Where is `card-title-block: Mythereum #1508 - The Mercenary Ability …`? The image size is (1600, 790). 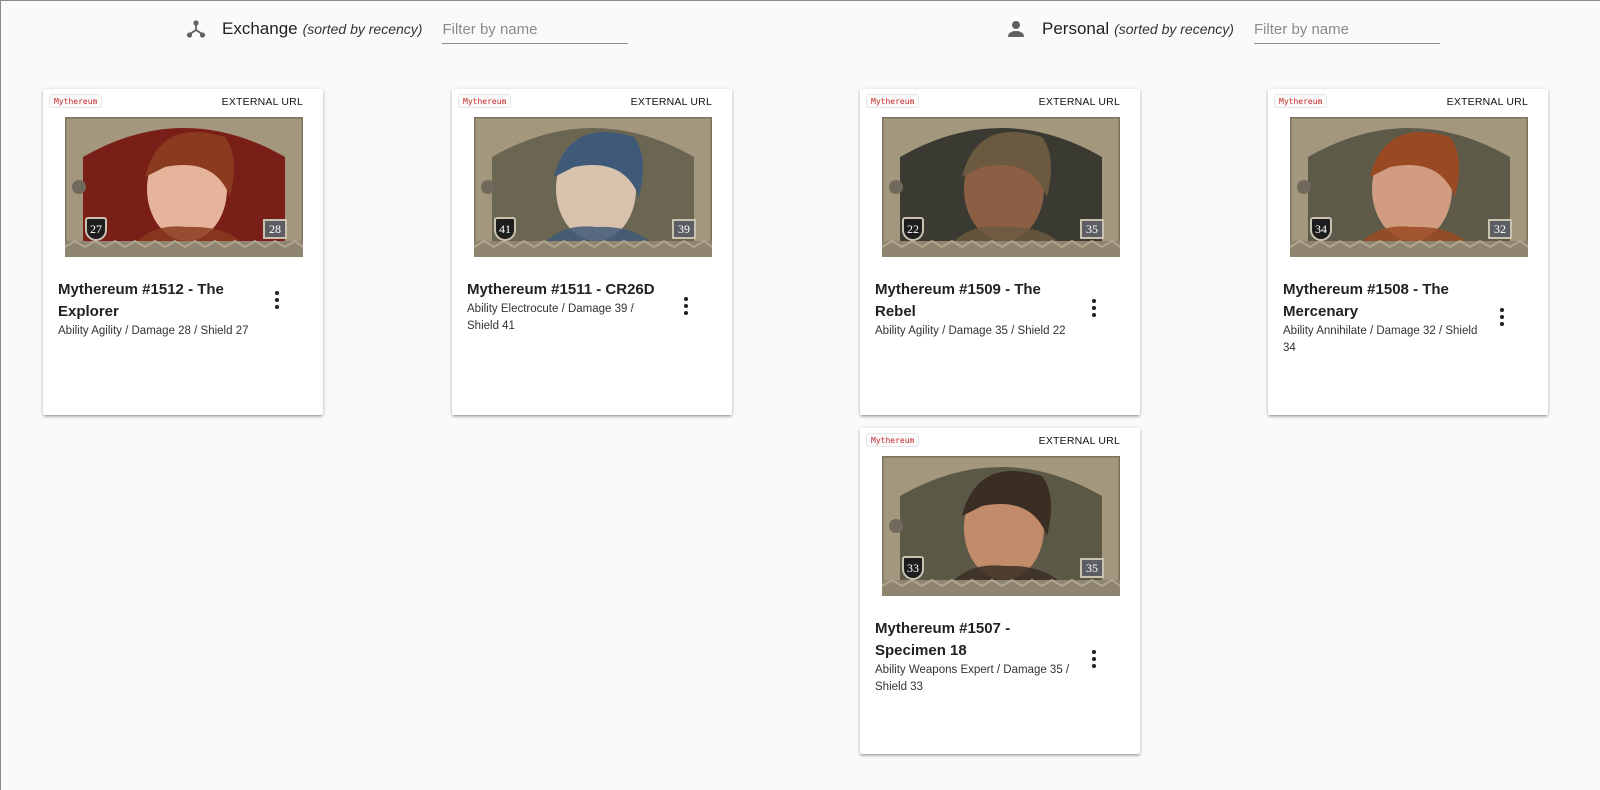
card-title-block: Mythereum #1508 - The Mercenary Ability … is located at coordinates (1380, 318).